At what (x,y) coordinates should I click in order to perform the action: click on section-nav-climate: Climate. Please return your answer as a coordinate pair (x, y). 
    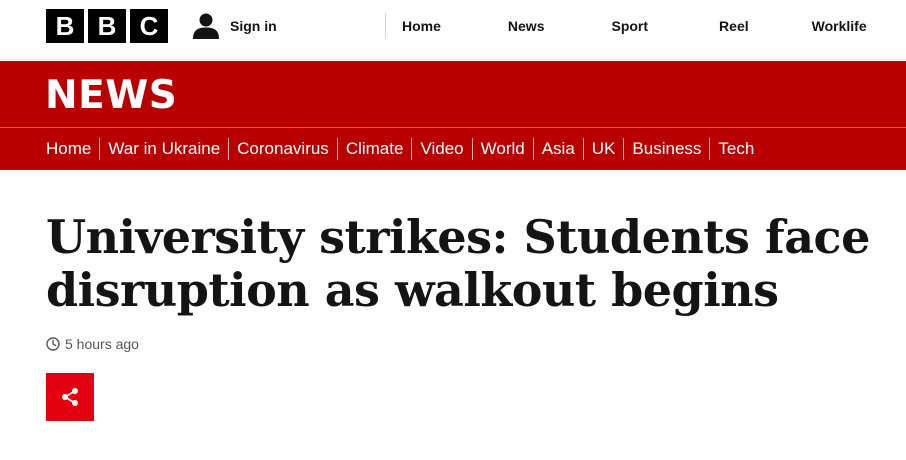
    Looking at the image, I should click on (374, 149).